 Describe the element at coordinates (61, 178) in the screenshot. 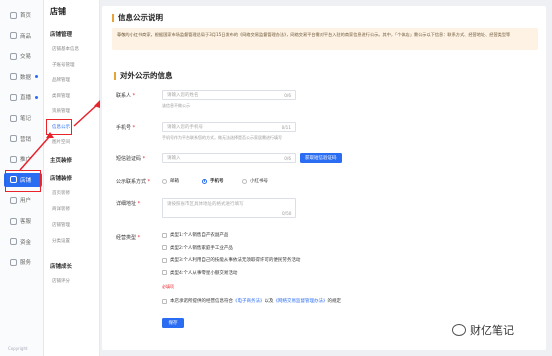

I see `menu-group-store-decoration: 店铺装修` at that location.